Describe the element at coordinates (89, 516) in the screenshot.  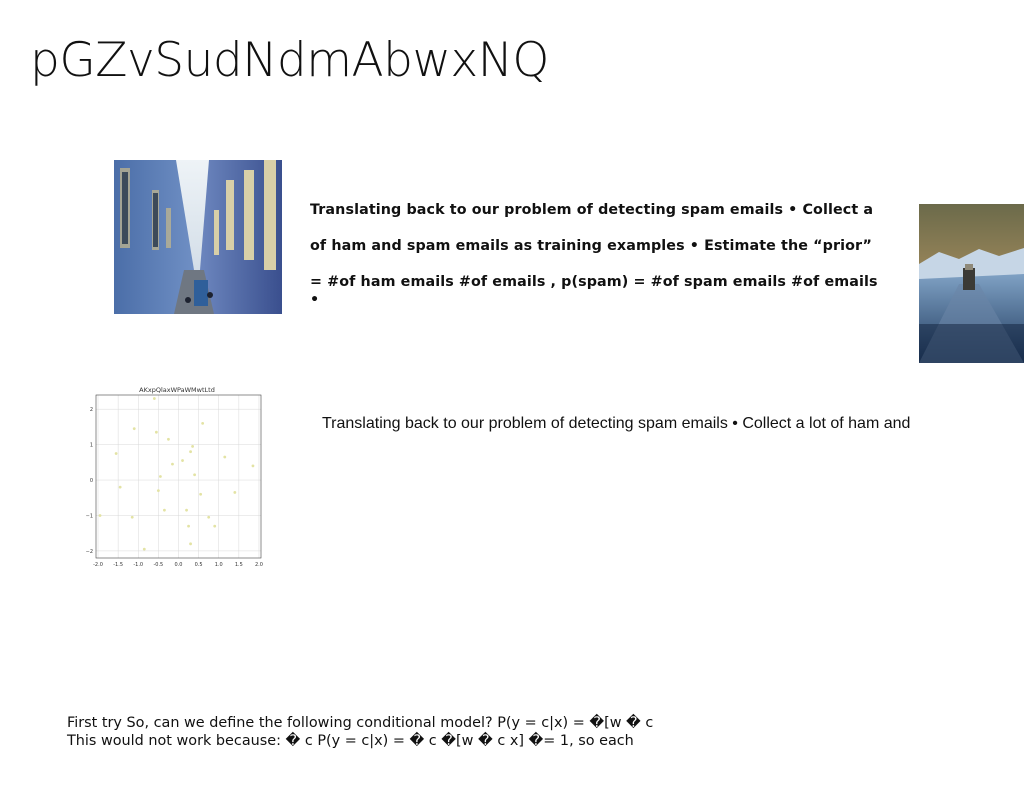
I see `y-tick-label: −1` at that location.